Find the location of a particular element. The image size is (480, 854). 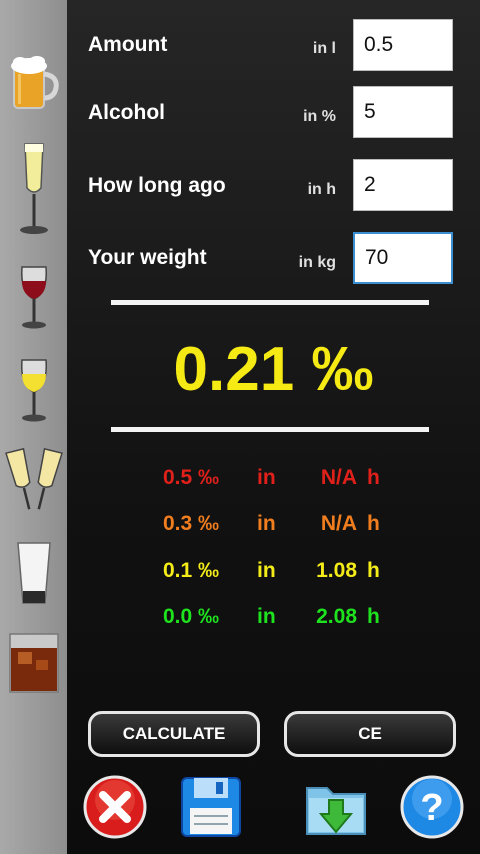

amount-label: Amount is located at coordinates (128, 44).